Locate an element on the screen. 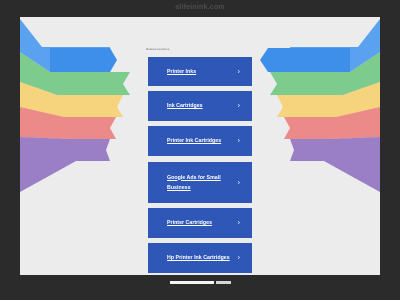  related-link-printer-cartridges: Printer Cartridges › is located at coordinates (200, 223).